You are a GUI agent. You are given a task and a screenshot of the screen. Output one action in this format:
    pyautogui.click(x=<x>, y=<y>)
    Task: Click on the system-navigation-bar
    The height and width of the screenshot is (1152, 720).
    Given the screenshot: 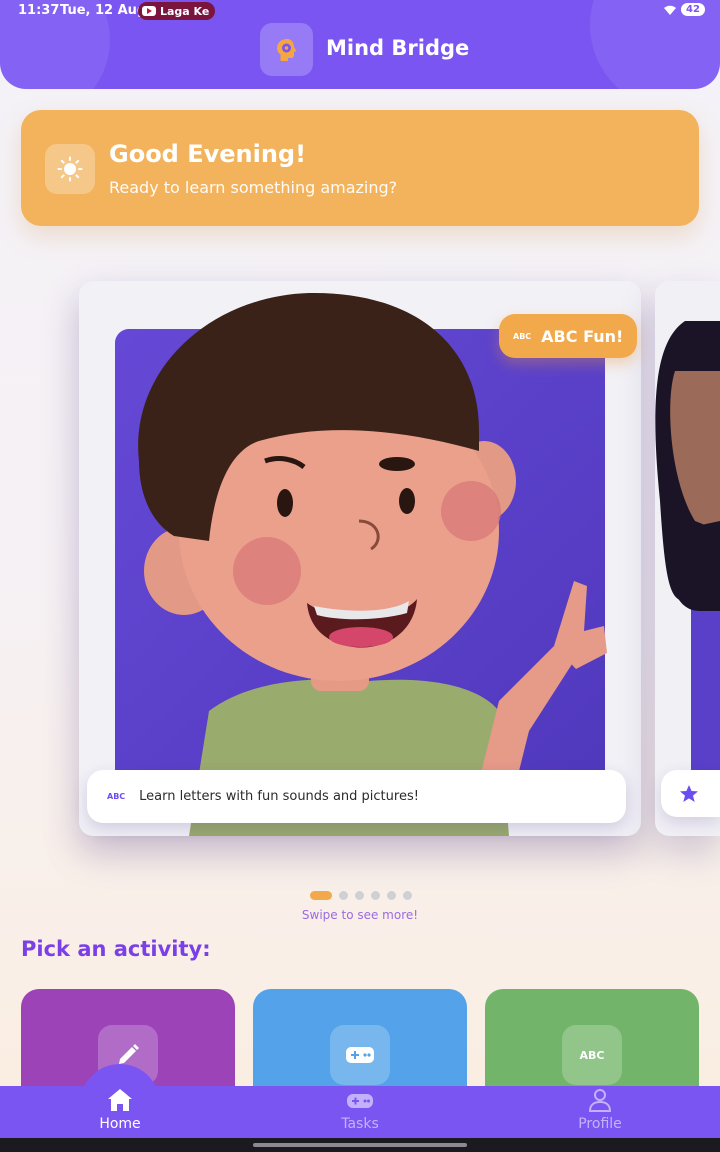 What is the action you would take?
    pyautogui.click(x=360, y=1145)
    